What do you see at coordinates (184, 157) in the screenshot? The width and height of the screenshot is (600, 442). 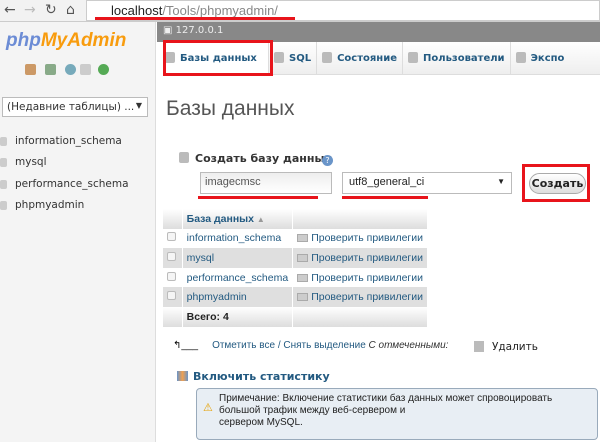 I see `new-database-icon` at bounding box center [184, 157].